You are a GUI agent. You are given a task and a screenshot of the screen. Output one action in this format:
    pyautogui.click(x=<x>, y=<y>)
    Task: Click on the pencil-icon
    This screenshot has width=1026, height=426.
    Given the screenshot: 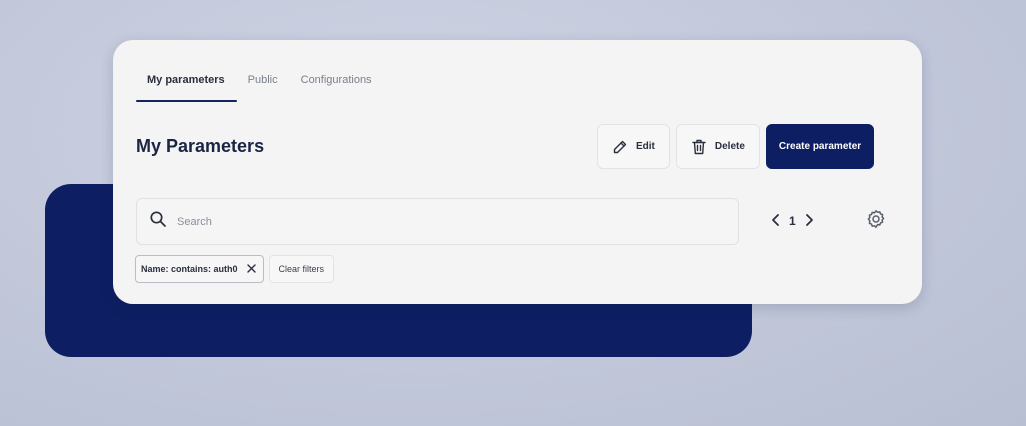 What is the action you would take?
    pyautogui.click(x=620, y=147)
    